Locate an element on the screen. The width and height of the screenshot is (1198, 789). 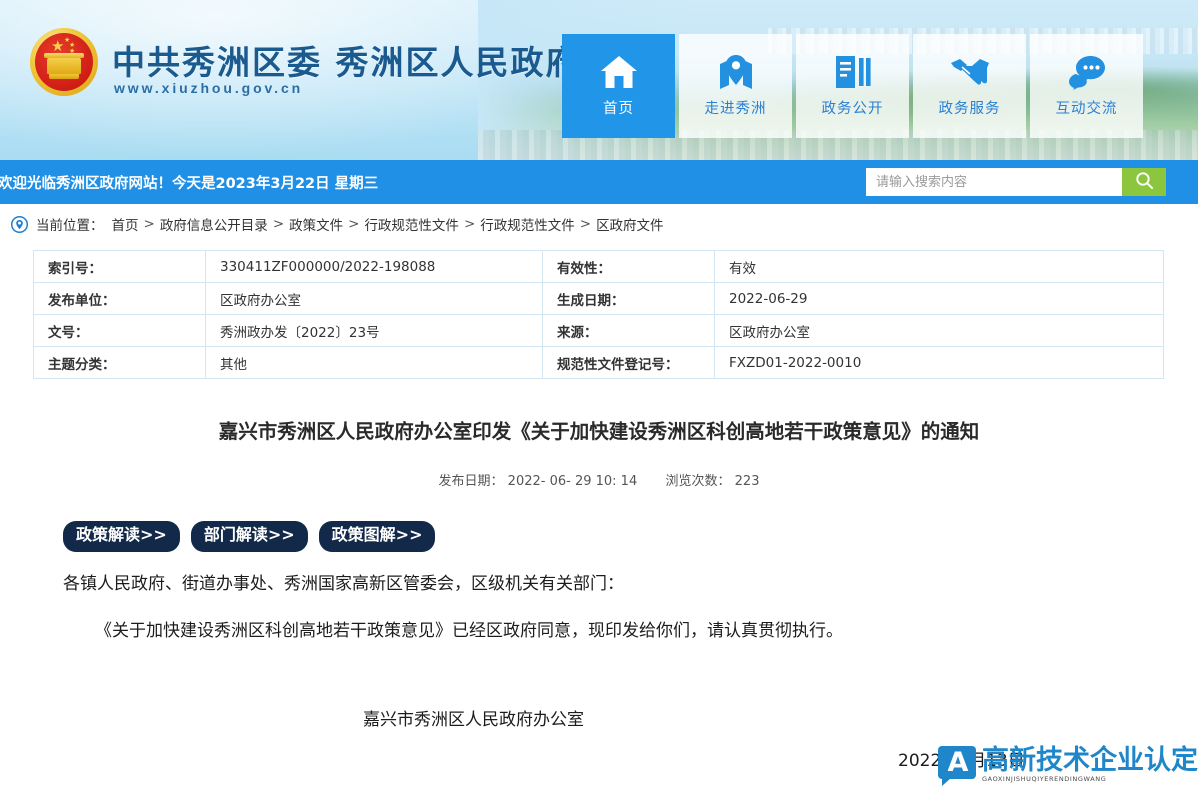
site-url: www.xiuzhou.gov.cn is located at coordinates (209, 88).